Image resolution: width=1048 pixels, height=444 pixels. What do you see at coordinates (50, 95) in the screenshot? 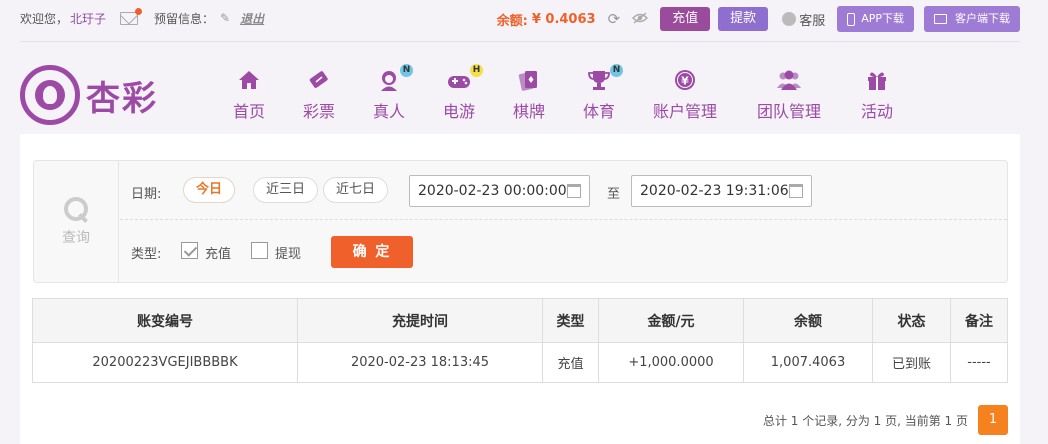
I see `logo-mark-icon` at bounding box center [50, 95].